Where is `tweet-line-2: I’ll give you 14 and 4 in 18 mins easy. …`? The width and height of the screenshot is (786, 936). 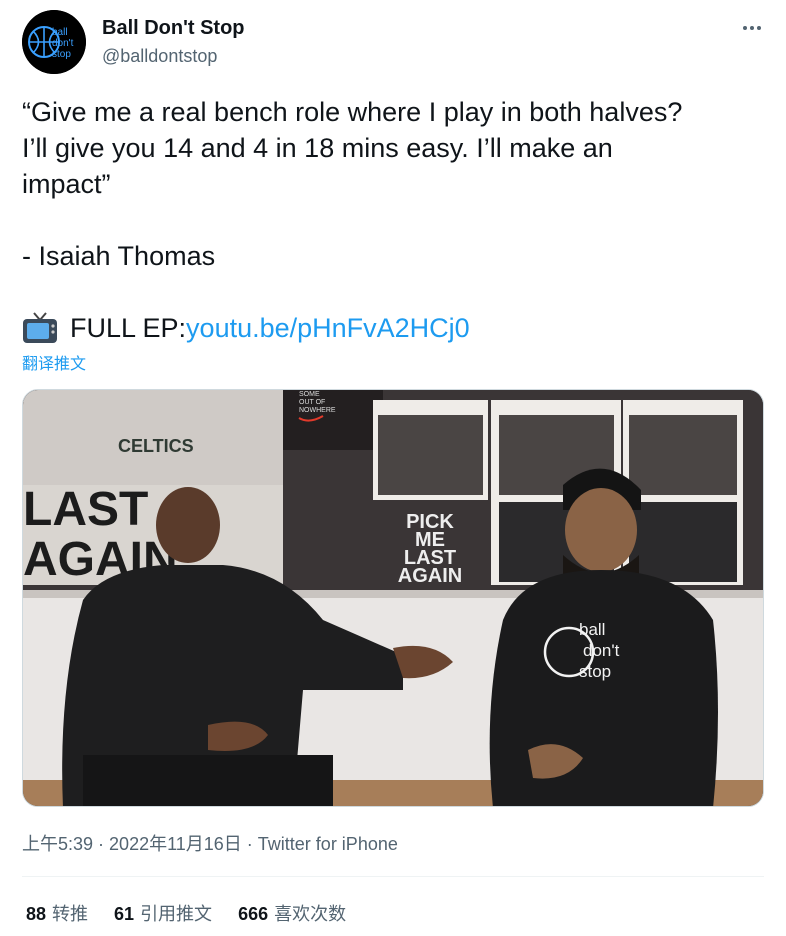 tweet-line-2: I’ll give you 14 and 4 in 18 mins easy. … is located at coordinates (317, 148).